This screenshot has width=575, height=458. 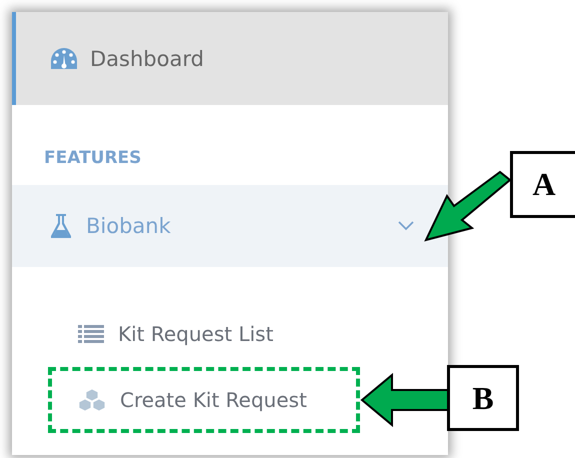 What do you see at coordinates (483, 398) in the screenshot?
I see `callout-label: B` at bounding box center [483, 398].